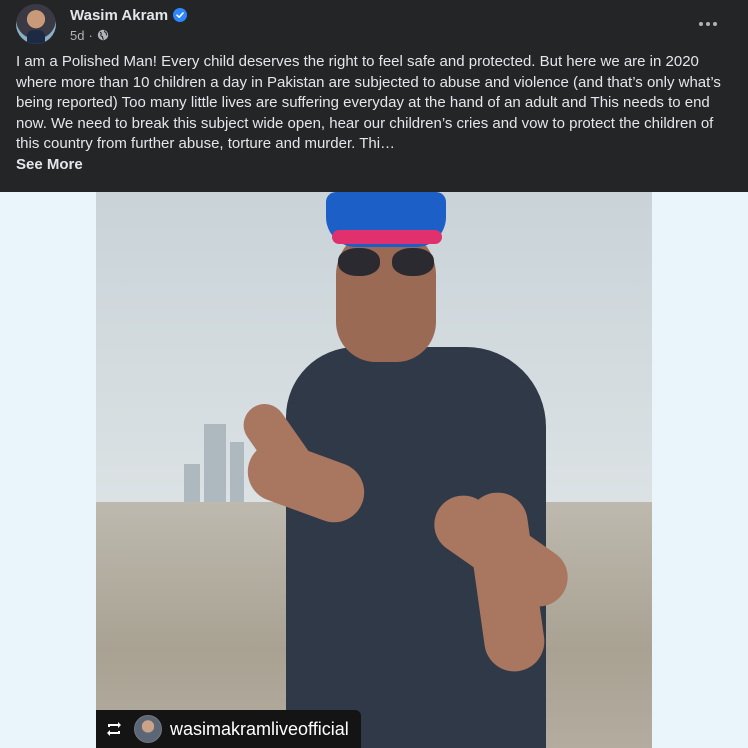 The image size is (748, 748). What do you see at coordinates (215, 469) in the screenshot?
I see `photo-tower` at bounding box center [215, 469].